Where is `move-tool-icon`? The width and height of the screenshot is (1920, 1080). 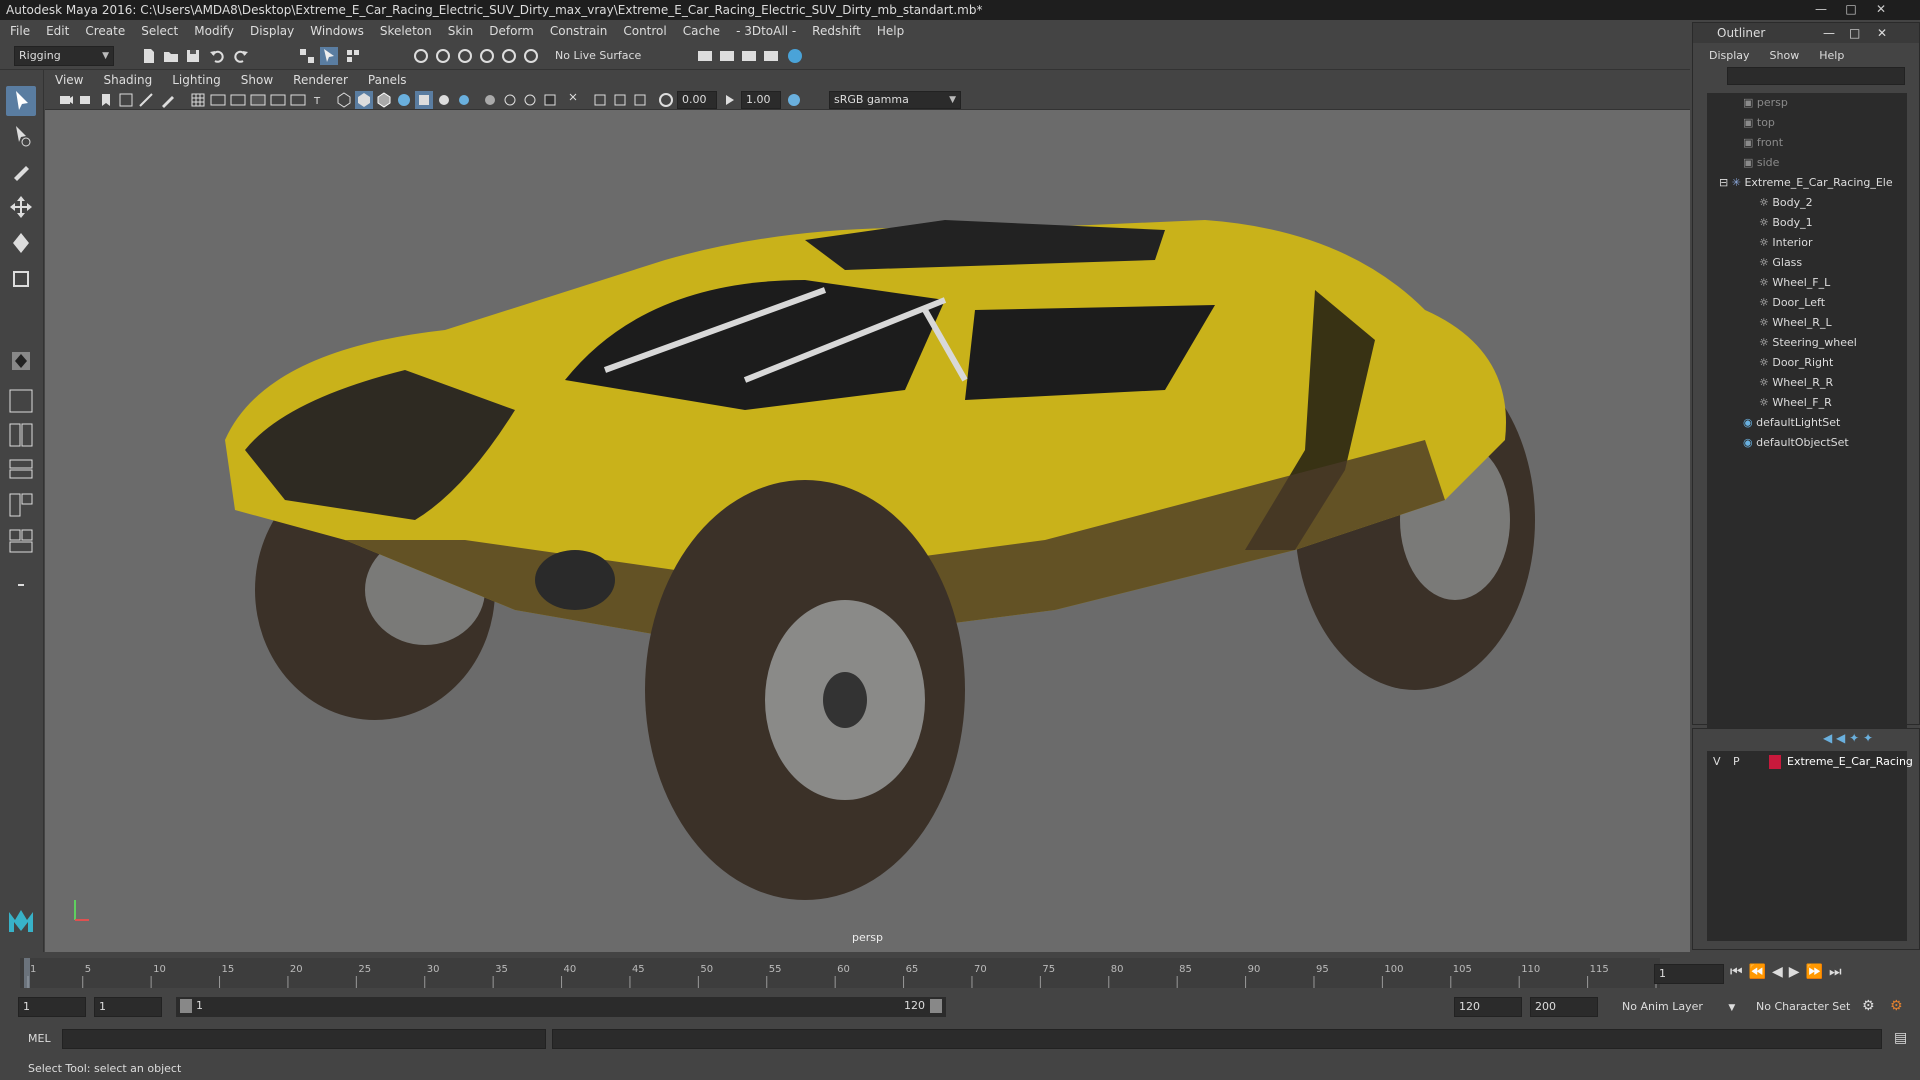 move-tool-icon is located at coordinates (21, 207).